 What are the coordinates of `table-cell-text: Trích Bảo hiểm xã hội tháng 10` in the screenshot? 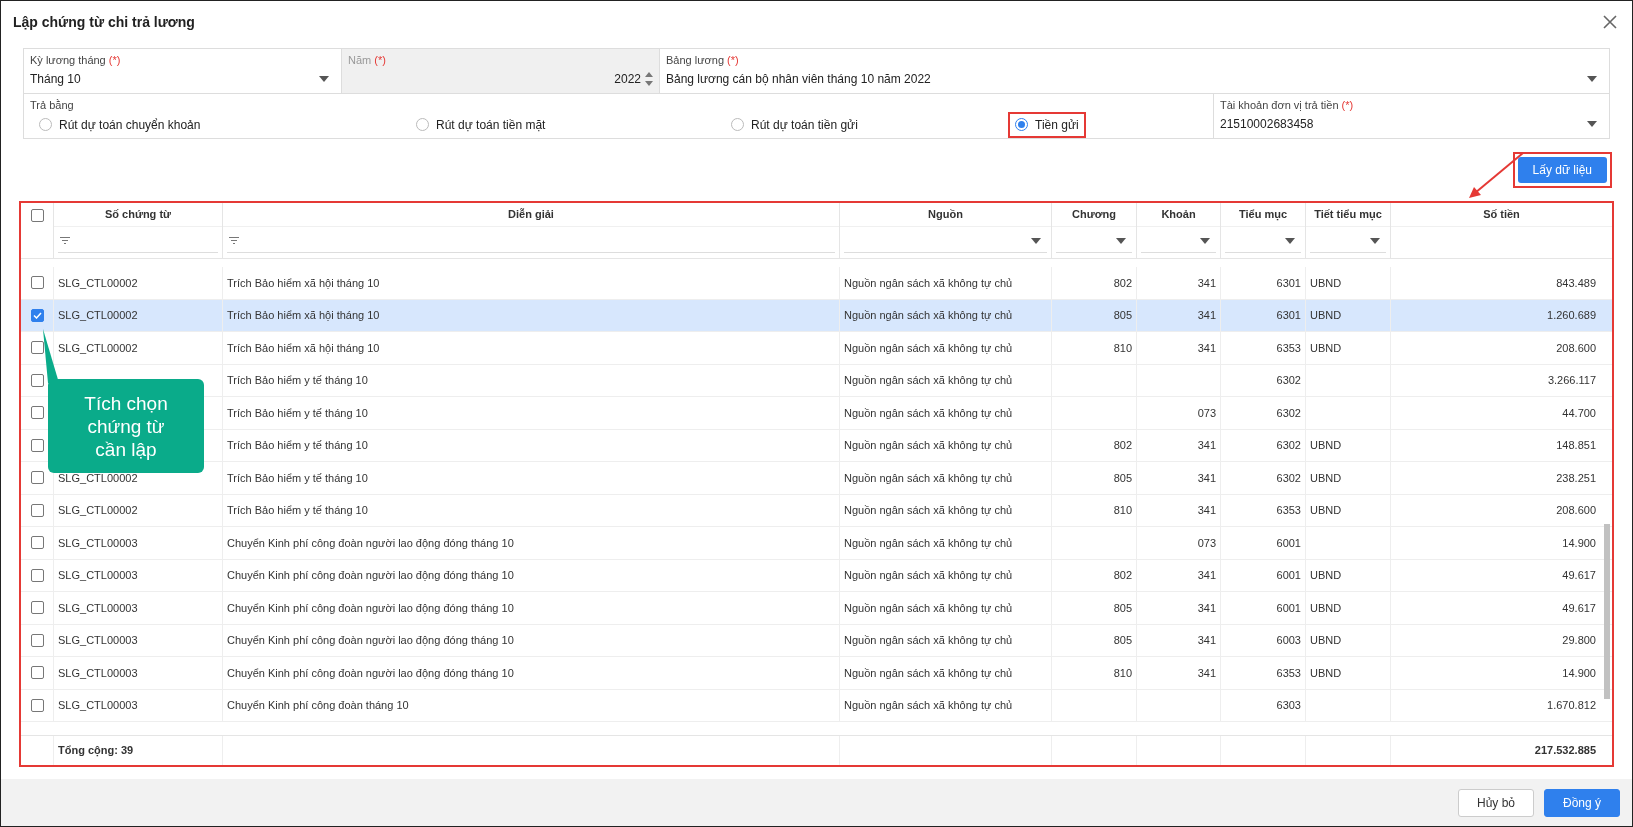 It's located at (303, 315).